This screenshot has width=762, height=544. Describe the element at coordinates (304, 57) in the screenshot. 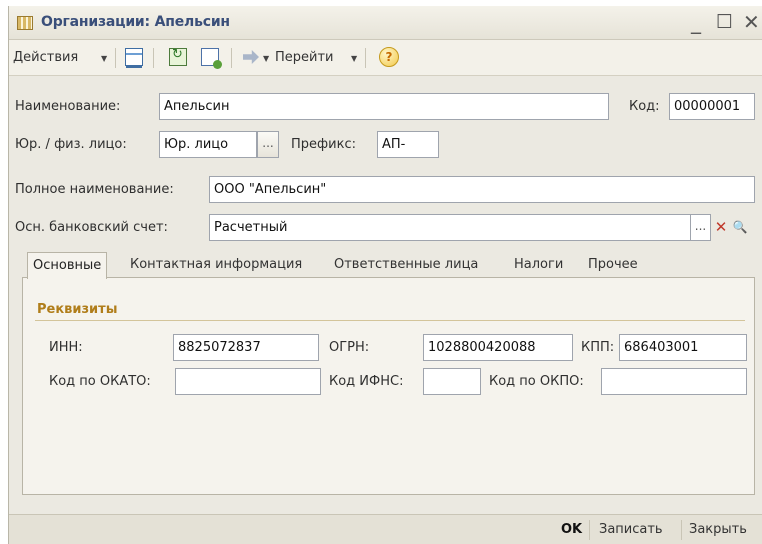

I see `goto-menu-button: Перейти` at that location.